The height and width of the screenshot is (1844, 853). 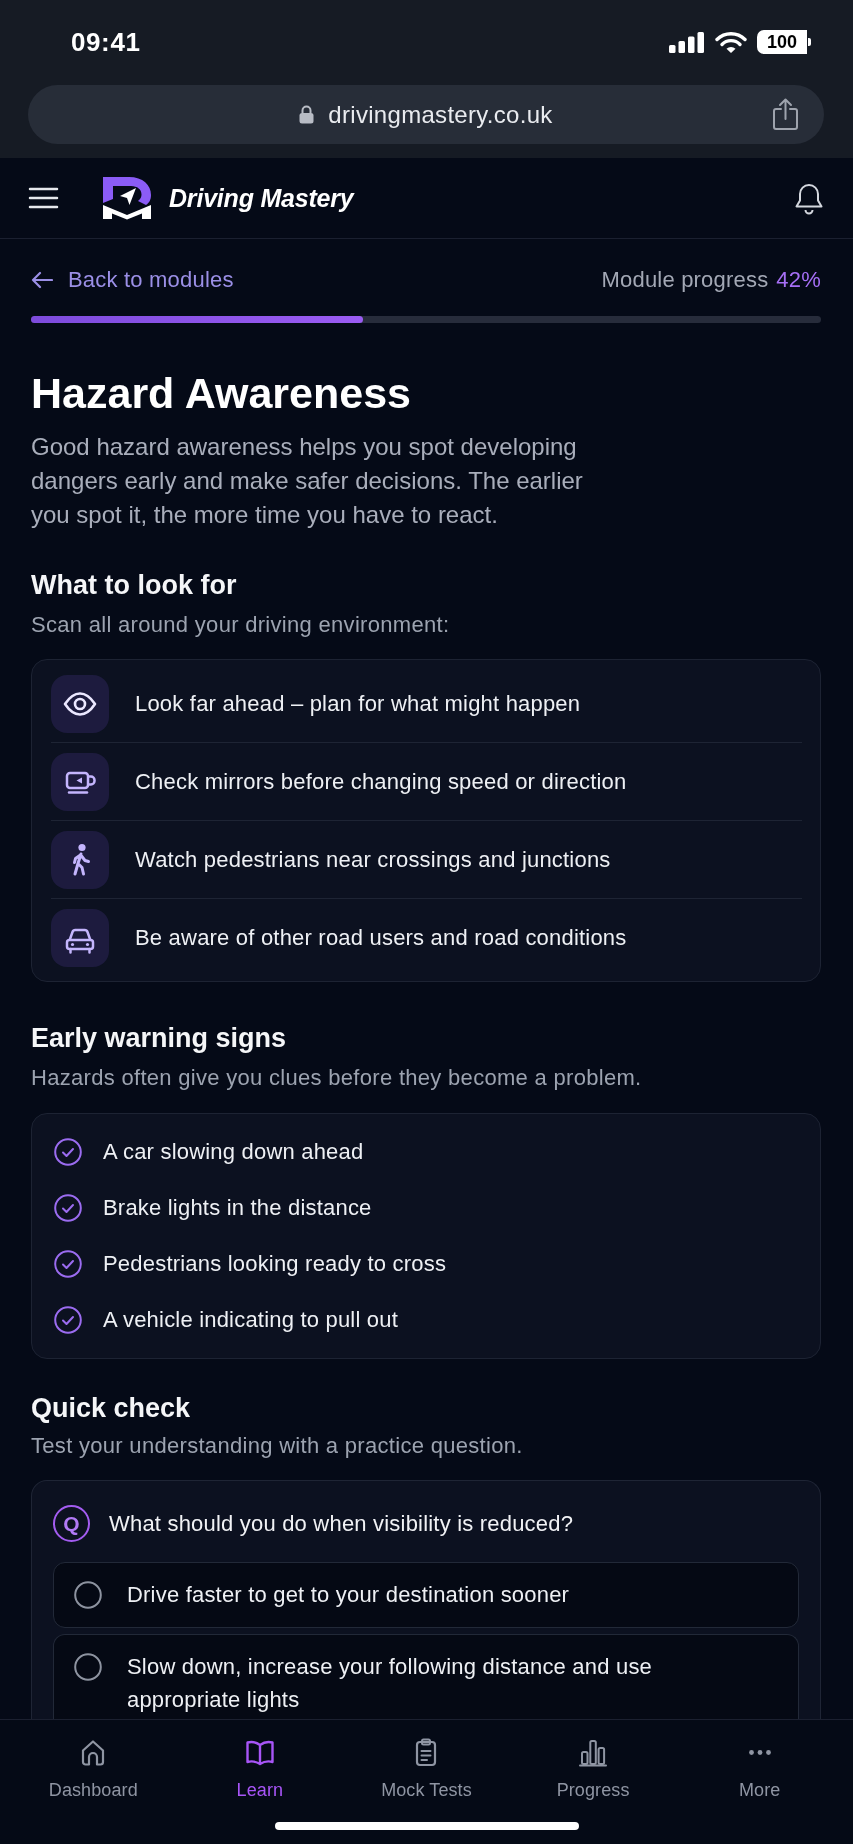 What do you see at coordinates (358, 703) in the screenshot?
I see `tip-text: Look far ahead – plan for what might happen` at bounding box center [358, 703].